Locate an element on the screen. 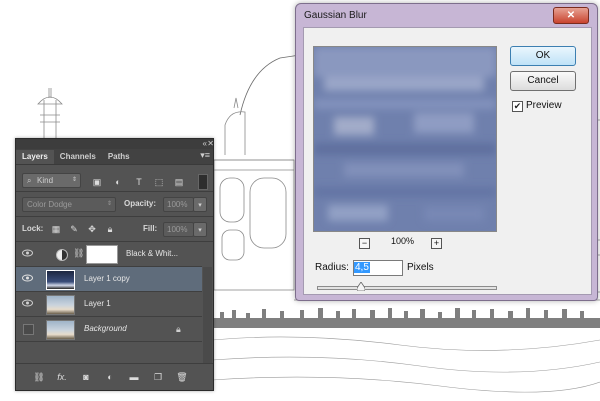 The image size is (600, 401). preview-checkbox: ✔ is located at coordinates (517, 106).